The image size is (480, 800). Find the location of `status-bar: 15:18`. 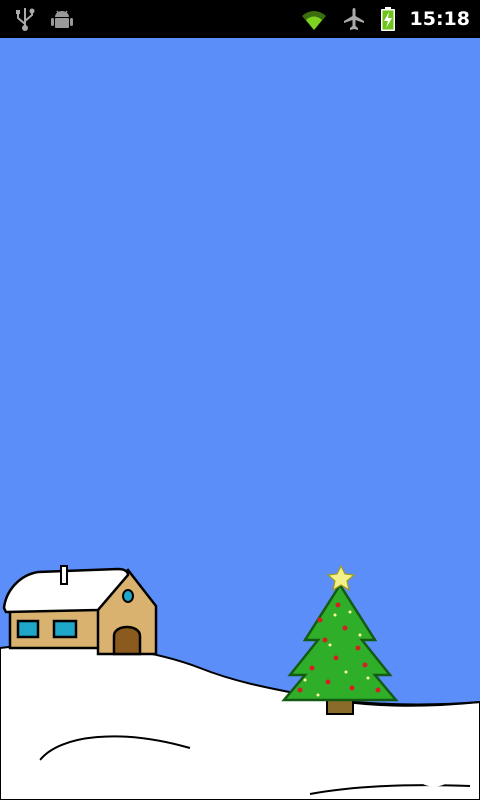

status-bar: 15:18 is located at coordinates (240, 19).